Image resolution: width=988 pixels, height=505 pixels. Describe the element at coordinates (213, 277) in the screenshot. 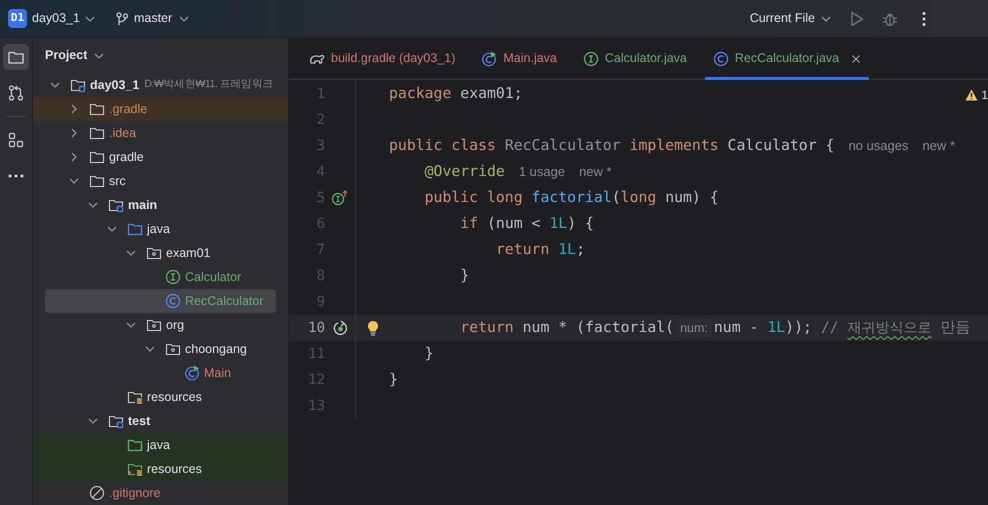

I see `file-name: Calculator` at that location.